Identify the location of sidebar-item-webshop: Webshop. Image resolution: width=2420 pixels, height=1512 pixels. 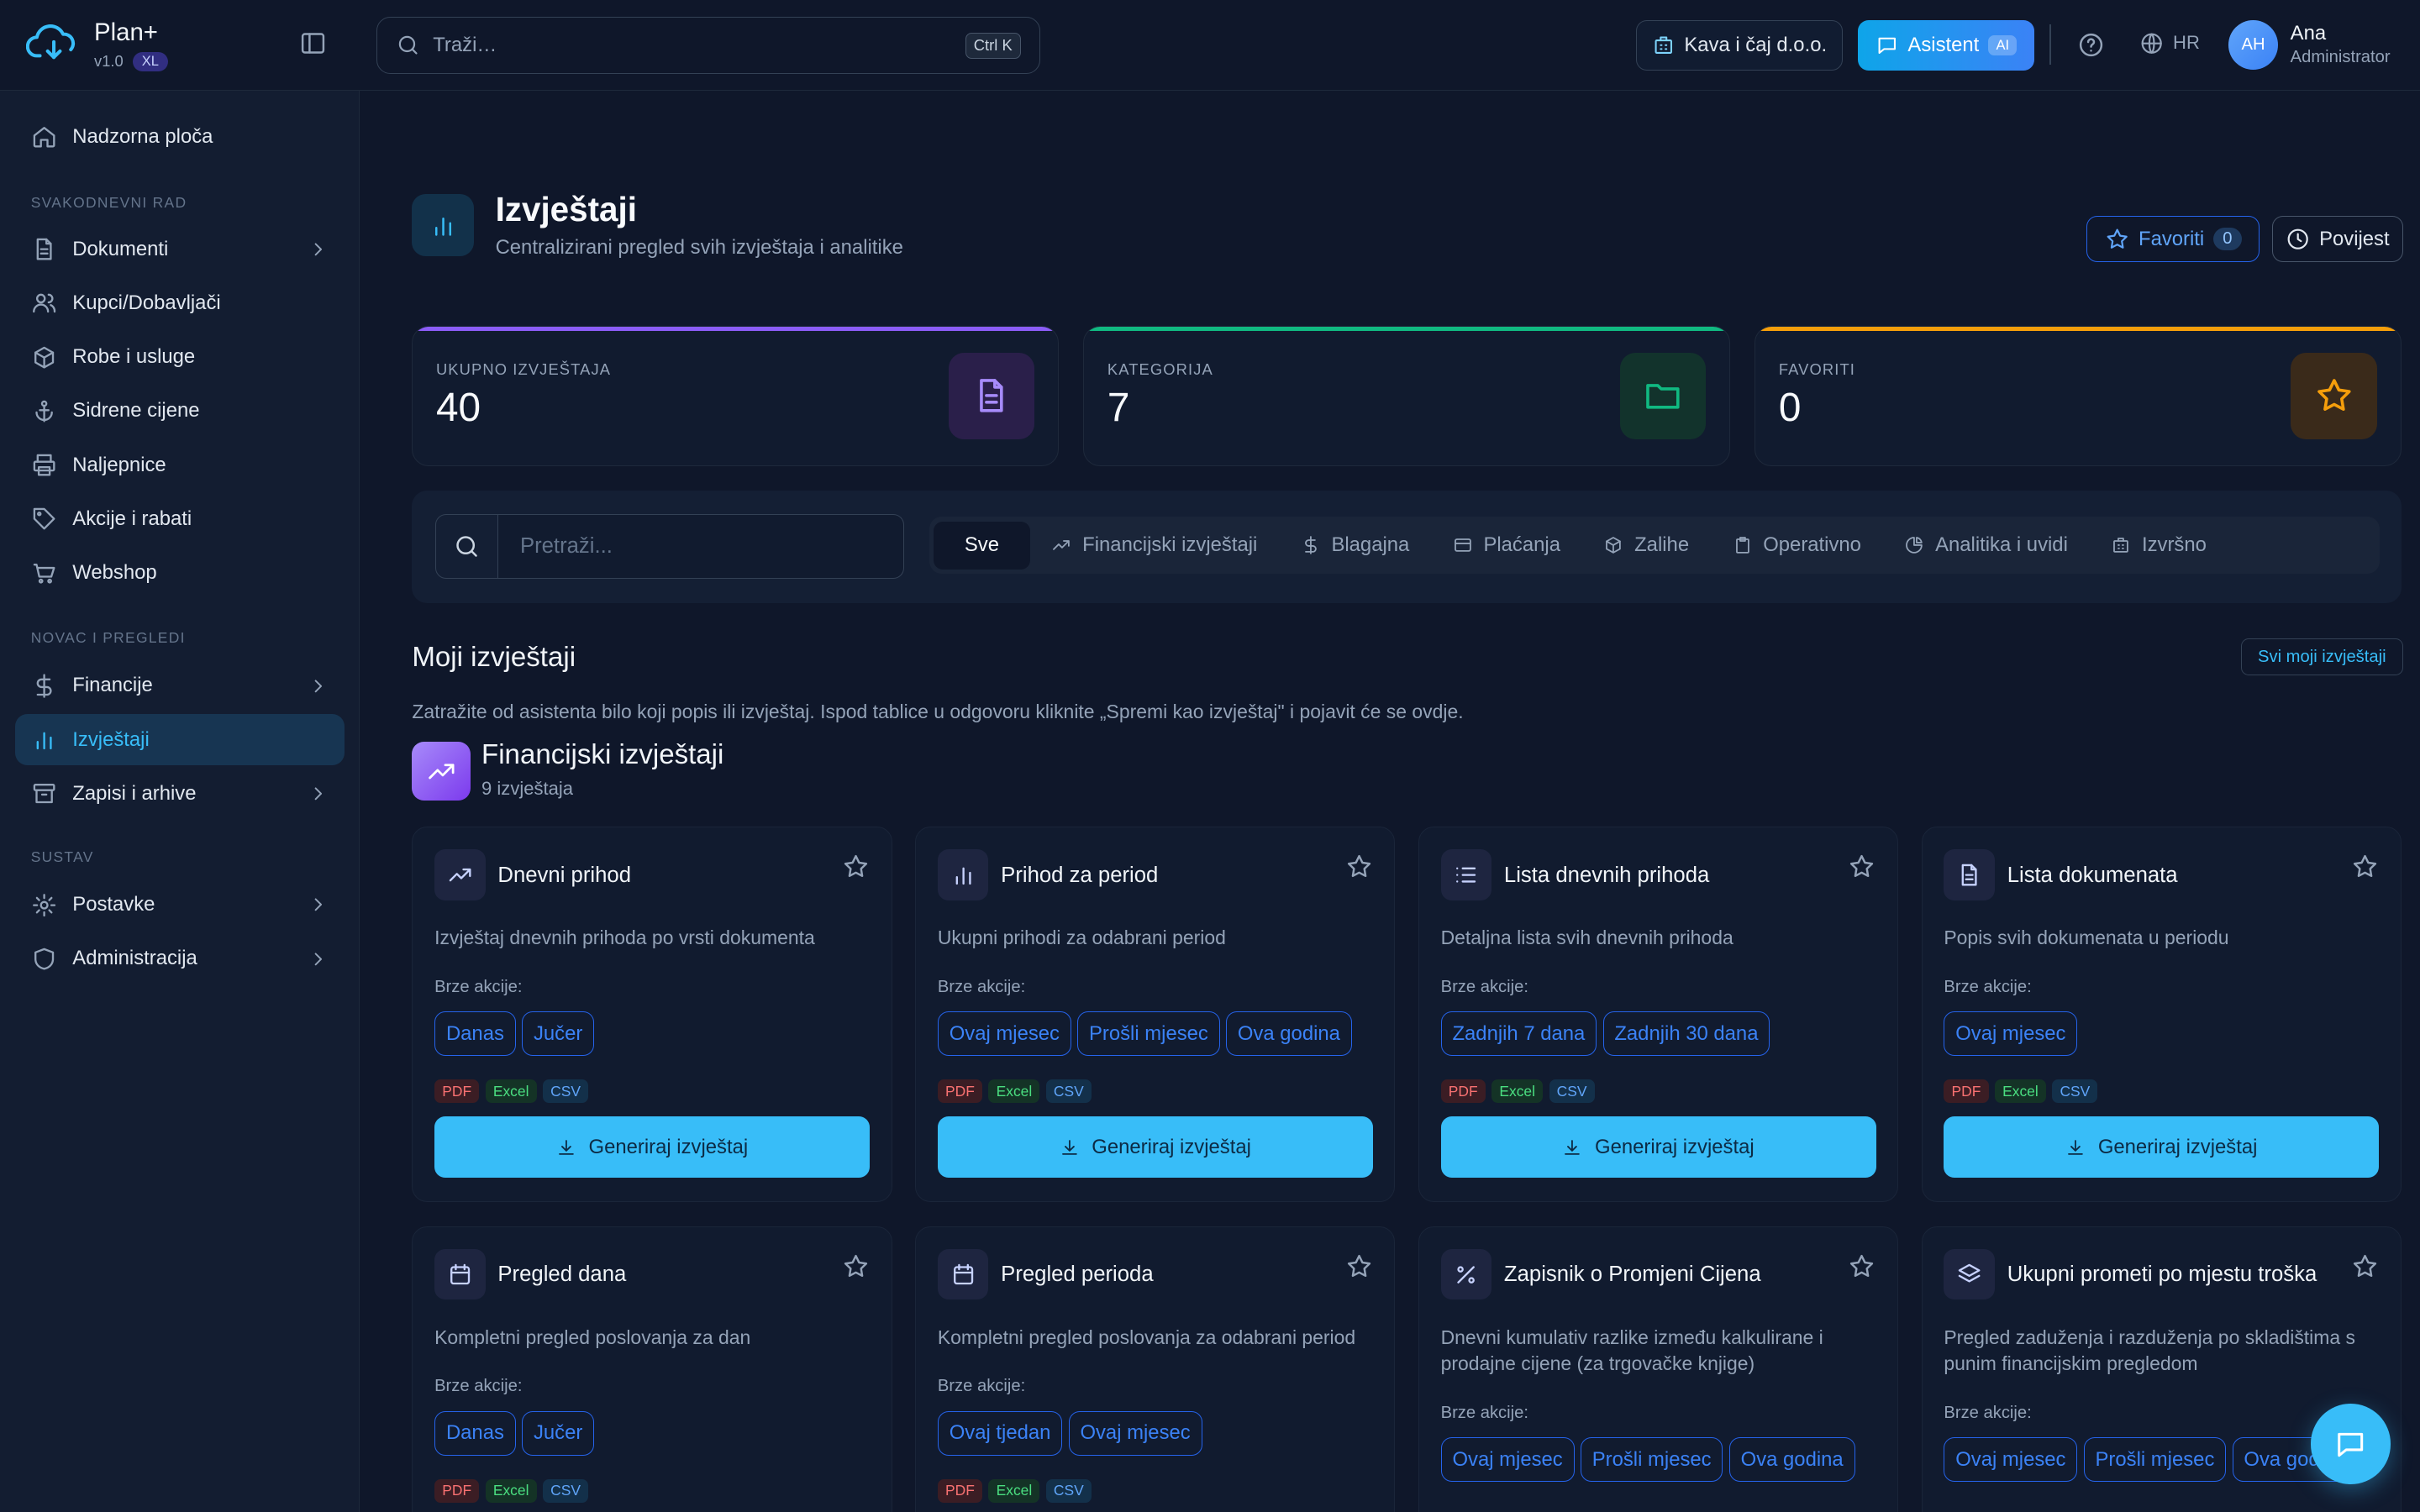
(180, 573).